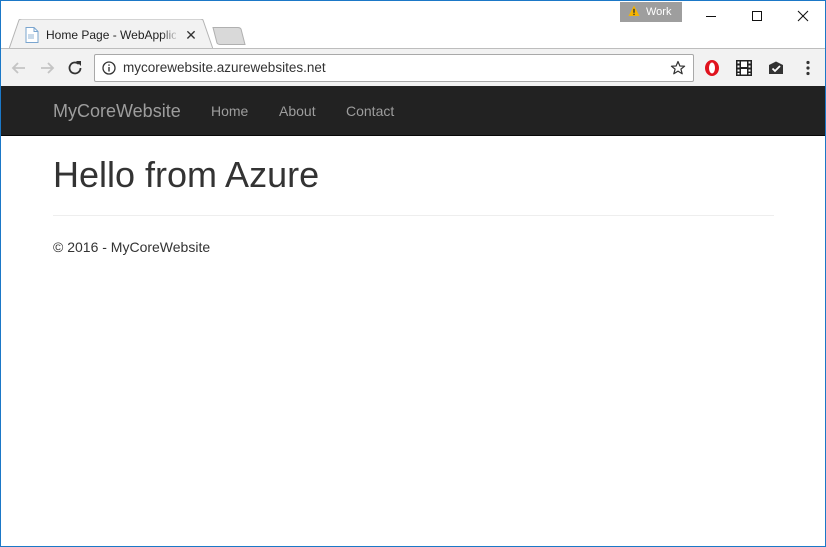  Describe the element at coordinates (776, 68) in the screenshot. I see `mail-check-icon` at that location.